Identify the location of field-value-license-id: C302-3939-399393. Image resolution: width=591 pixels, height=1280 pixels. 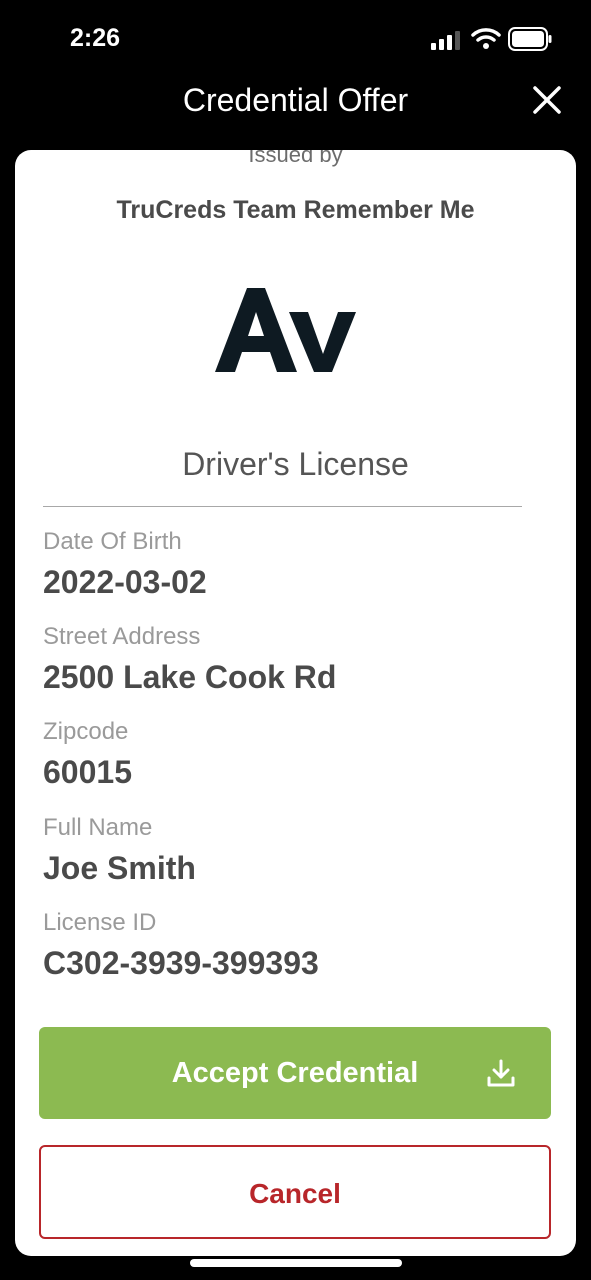
(181, 963).